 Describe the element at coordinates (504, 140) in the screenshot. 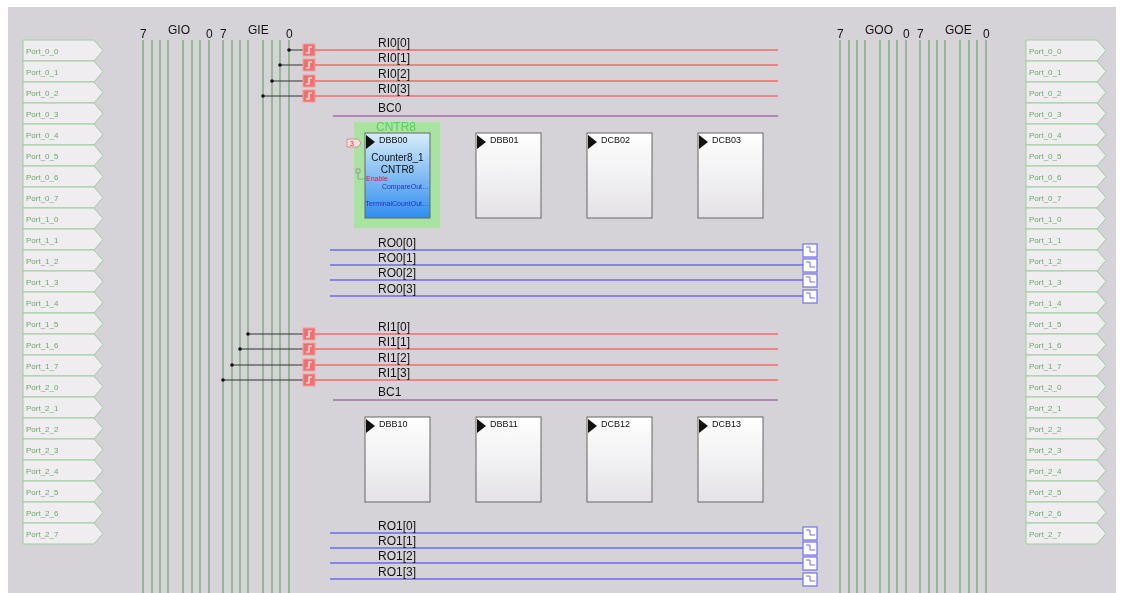

I see `block-name: DBB01` at that location.